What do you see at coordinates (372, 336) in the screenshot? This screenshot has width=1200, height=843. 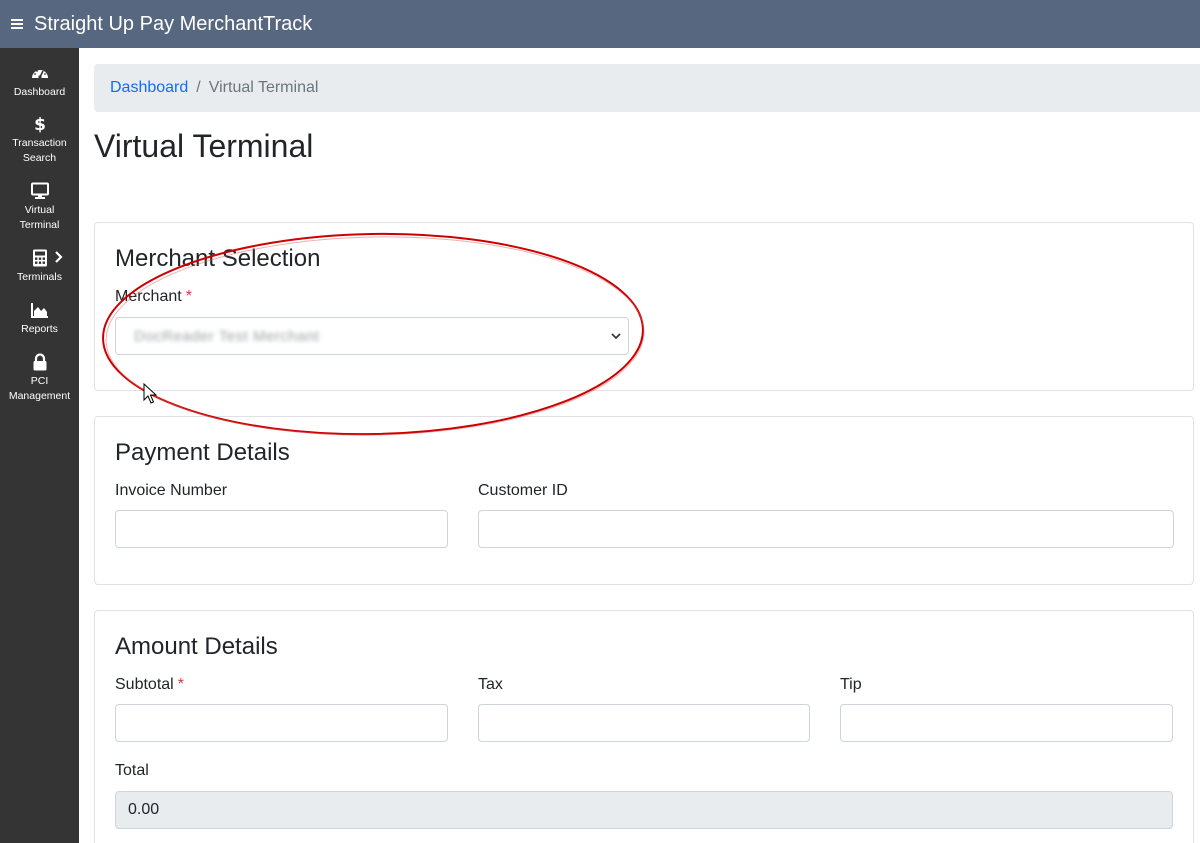 I see `merchant-select: DocReader Test Merchant` at bounding box center [372, 336].